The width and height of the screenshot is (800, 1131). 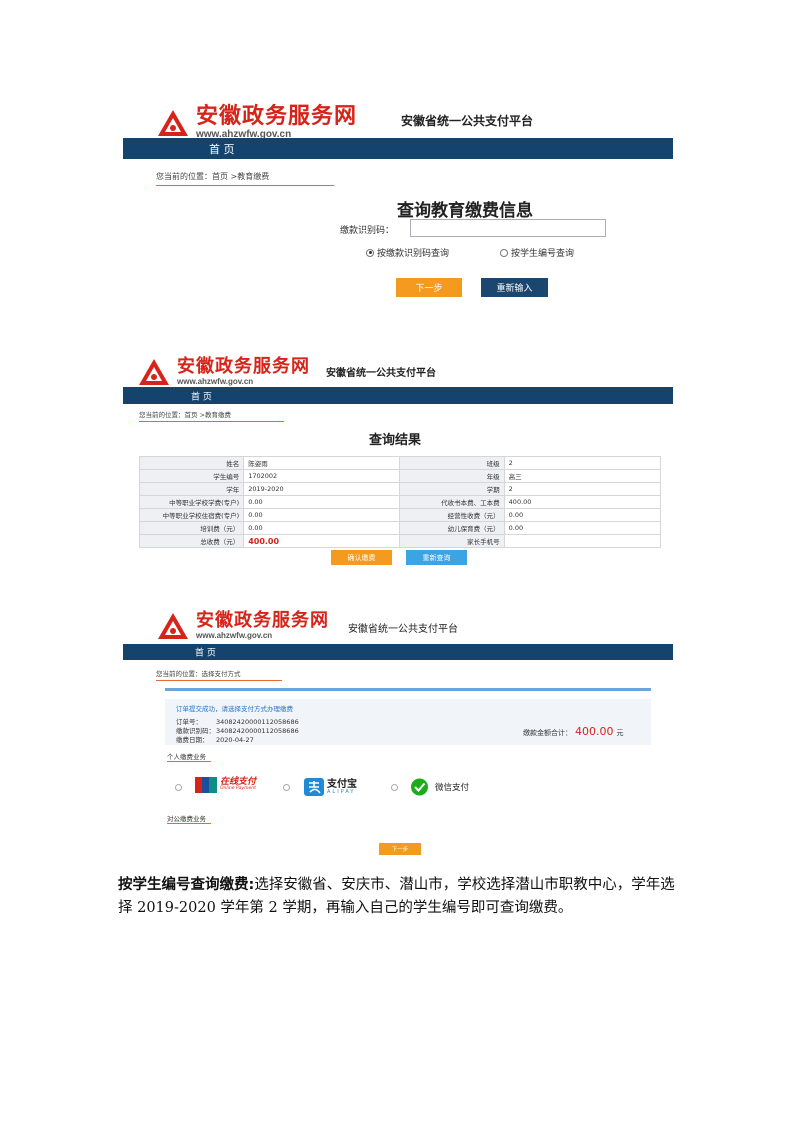 I want to click on wechat-radio, so click(x=394, y=787).